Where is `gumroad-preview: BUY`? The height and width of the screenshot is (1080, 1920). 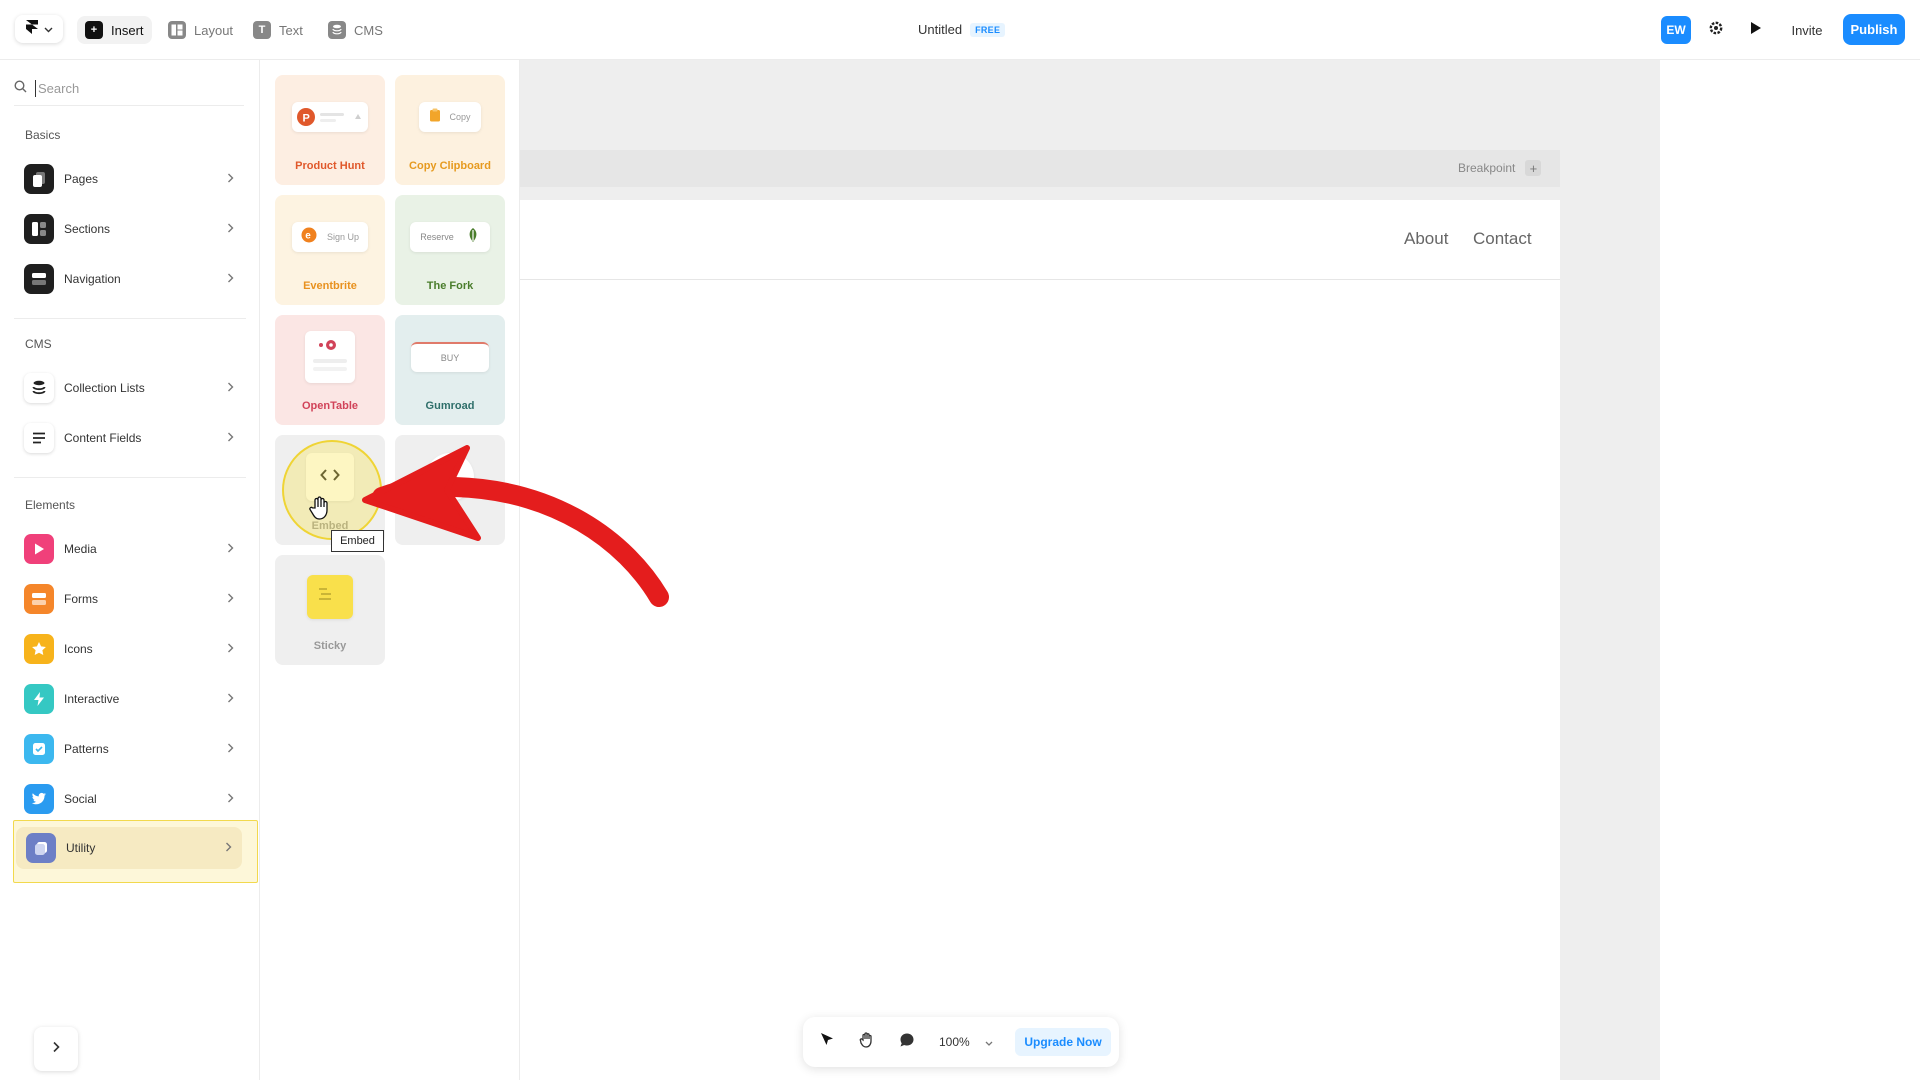
gumroad-preview: BUY is located at coordinates (450, 357).